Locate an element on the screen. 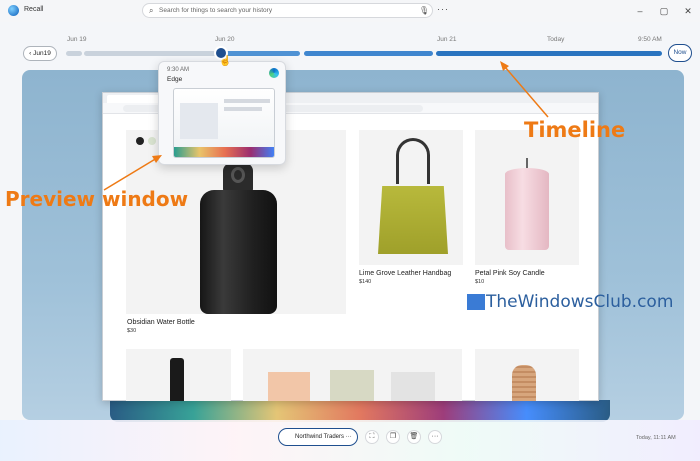  preview-annotation: Preview window is located at coordinates (97, 199).